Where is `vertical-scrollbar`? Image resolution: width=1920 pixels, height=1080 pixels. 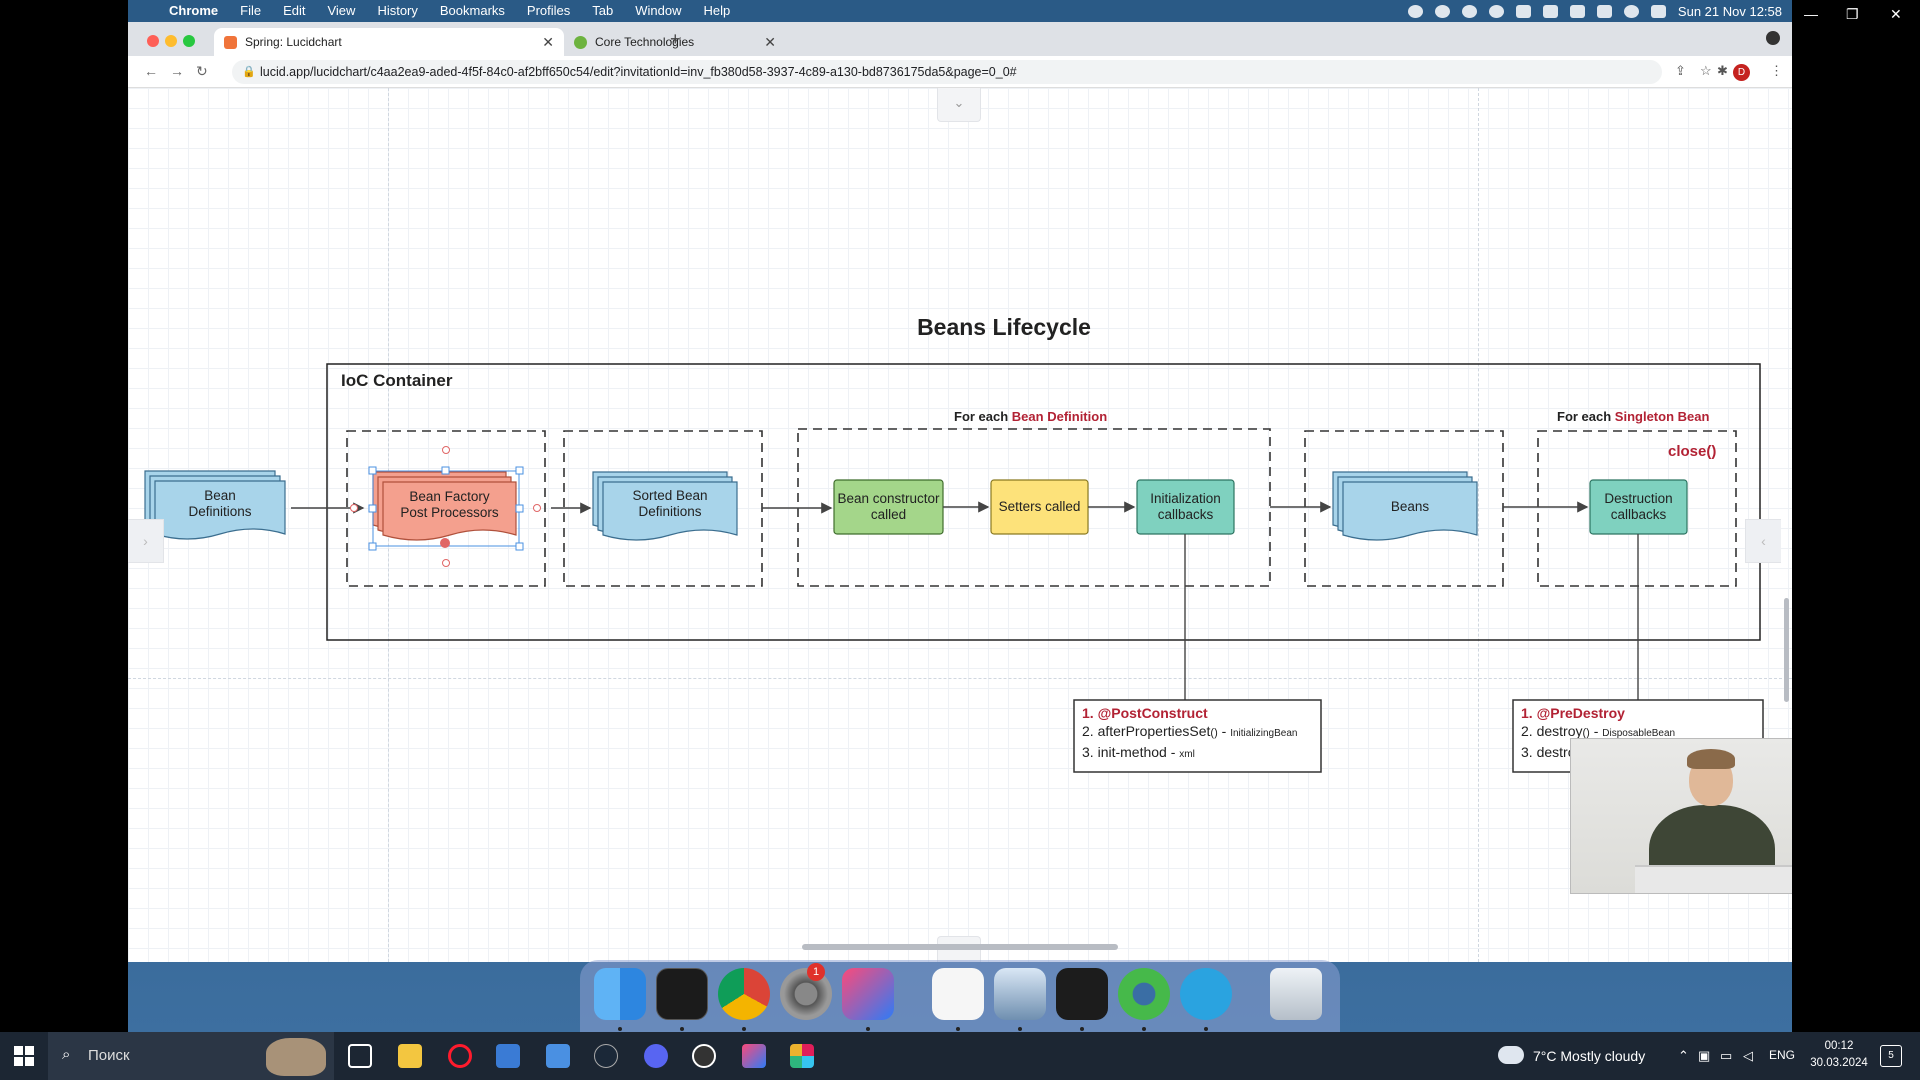
vertical-scrollbar is located at coordinates (1786, 650).